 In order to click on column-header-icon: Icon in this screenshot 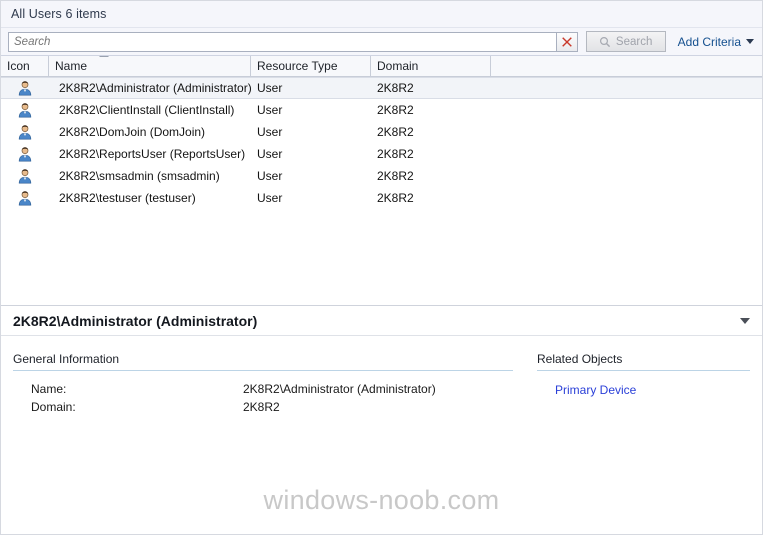, I will do `click(25, 66)`.